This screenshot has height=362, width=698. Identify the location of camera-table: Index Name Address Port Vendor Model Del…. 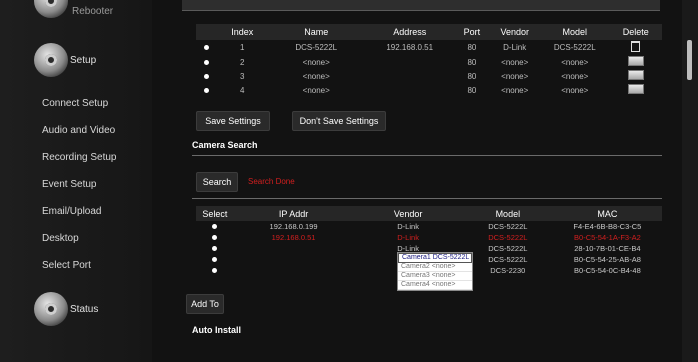
(429, 60).